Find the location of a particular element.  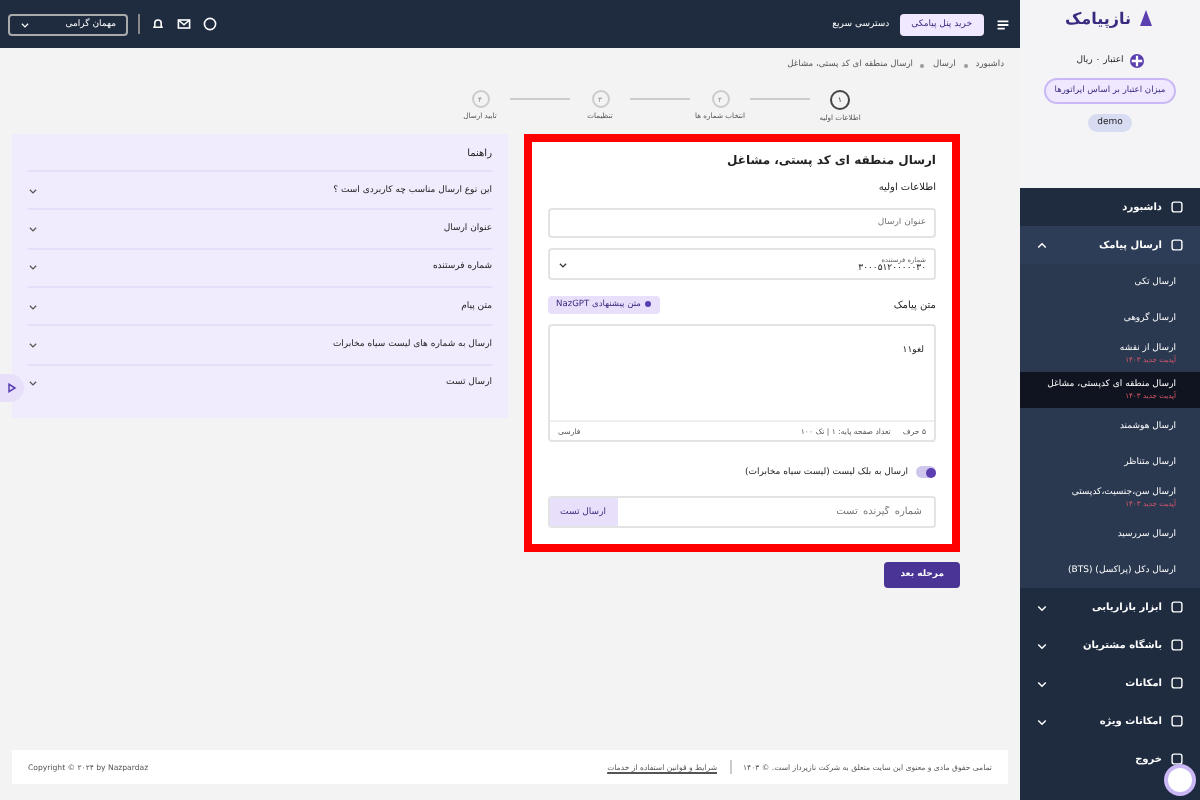

add-icon is located at coordinates (1136, 61).